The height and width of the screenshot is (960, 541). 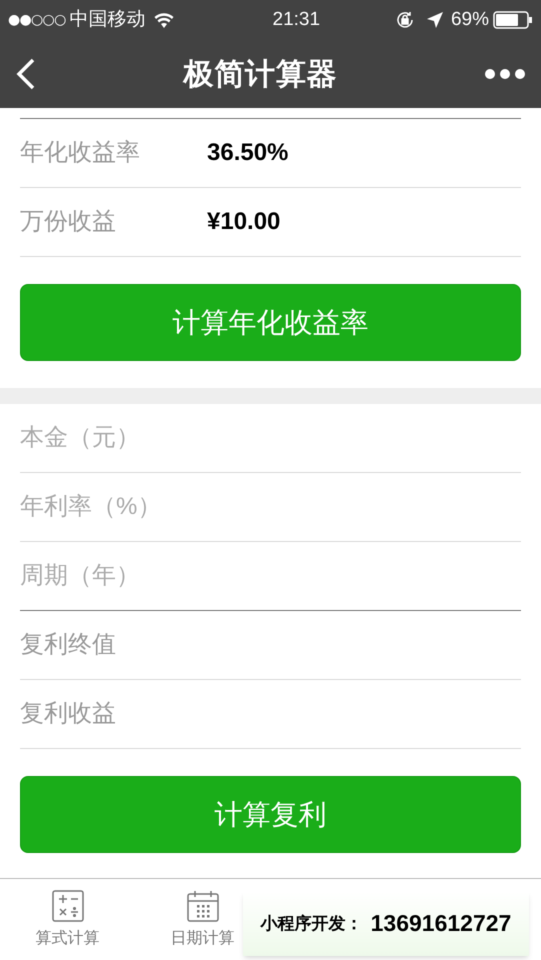 What do you see at coordinates (505, 74) in the screenshot?
I see `more-icon` at bounding box center [505, 74].